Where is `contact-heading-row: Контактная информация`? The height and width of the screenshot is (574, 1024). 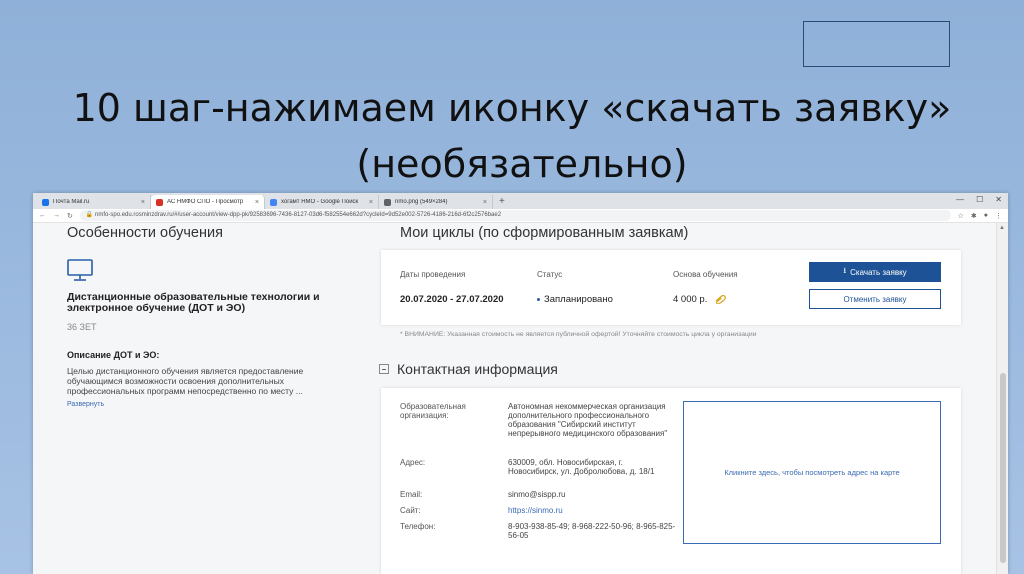
contact-heading-row: Контактная информация is located at coordinates (468, 369).